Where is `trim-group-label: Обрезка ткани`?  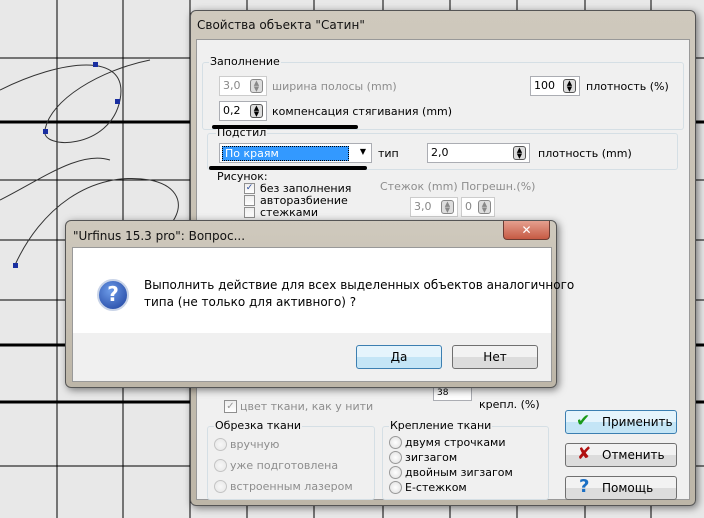
trim-group-label: Обрезка ткани is located at coordinates (258, 425).